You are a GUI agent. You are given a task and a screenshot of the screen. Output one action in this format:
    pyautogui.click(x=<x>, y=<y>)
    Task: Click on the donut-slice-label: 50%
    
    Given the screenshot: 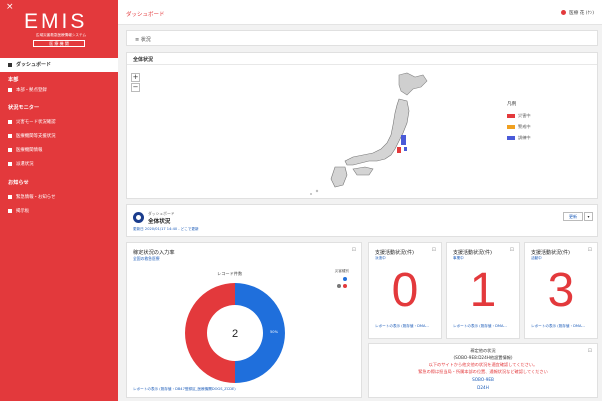 What is the action you would take?
    pyautogui.click(x=274, y=332)
    